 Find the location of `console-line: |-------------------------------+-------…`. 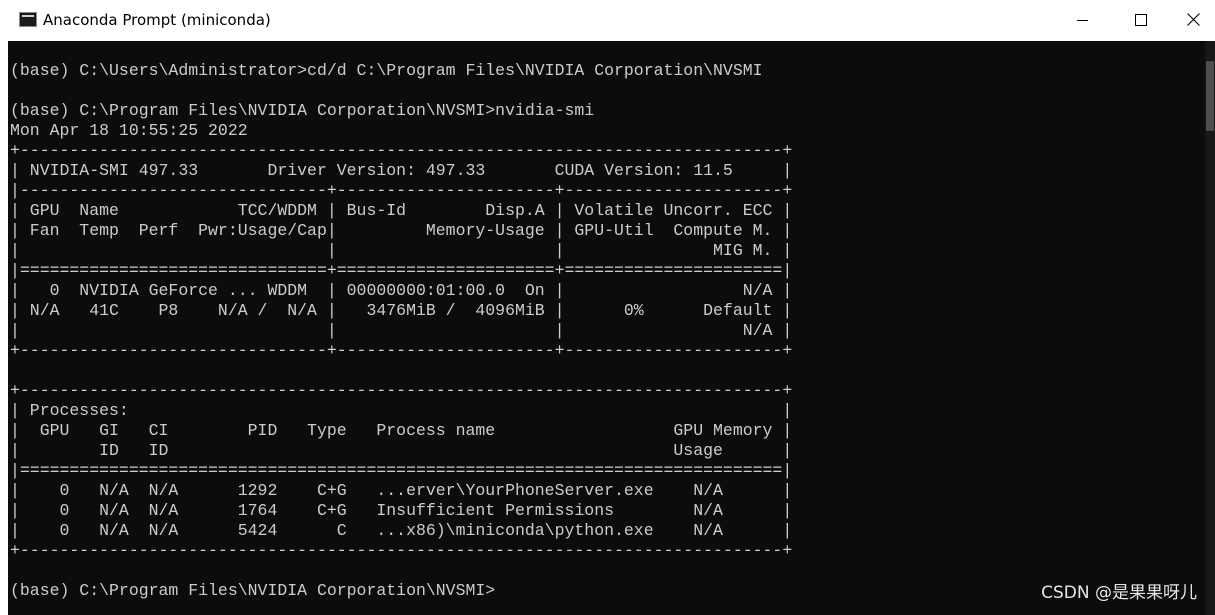

console-line: |-------------------------------+-------… is located at coordinates (401, 190).